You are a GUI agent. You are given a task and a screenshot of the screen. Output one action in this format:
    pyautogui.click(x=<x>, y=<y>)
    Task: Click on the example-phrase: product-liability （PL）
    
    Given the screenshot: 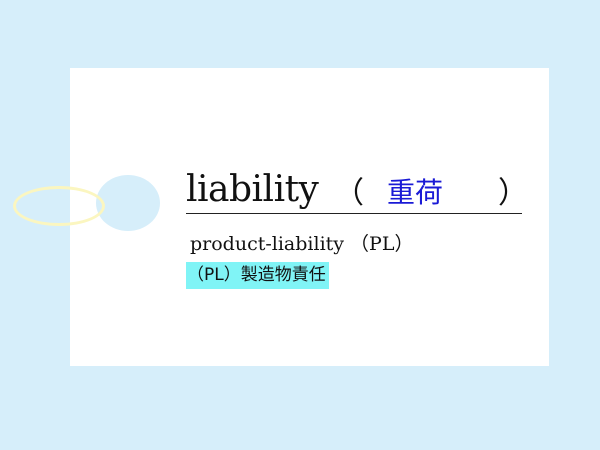 What is the action you would take?
    pyautogui.click(x=302, y=244)
    